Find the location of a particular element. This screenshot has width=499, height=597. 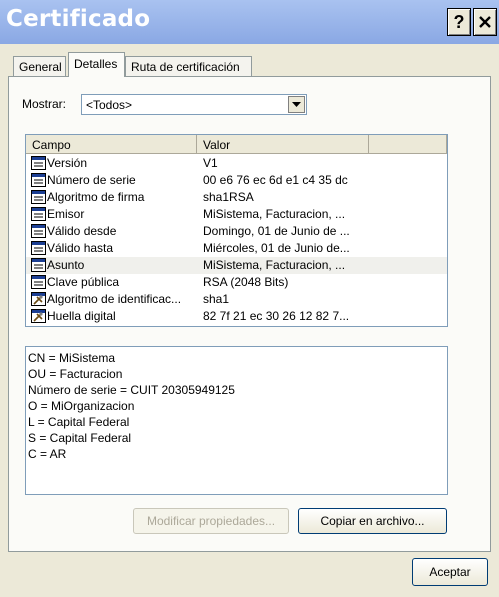

cell-valor: V1 is located at coordinates (210, 163).